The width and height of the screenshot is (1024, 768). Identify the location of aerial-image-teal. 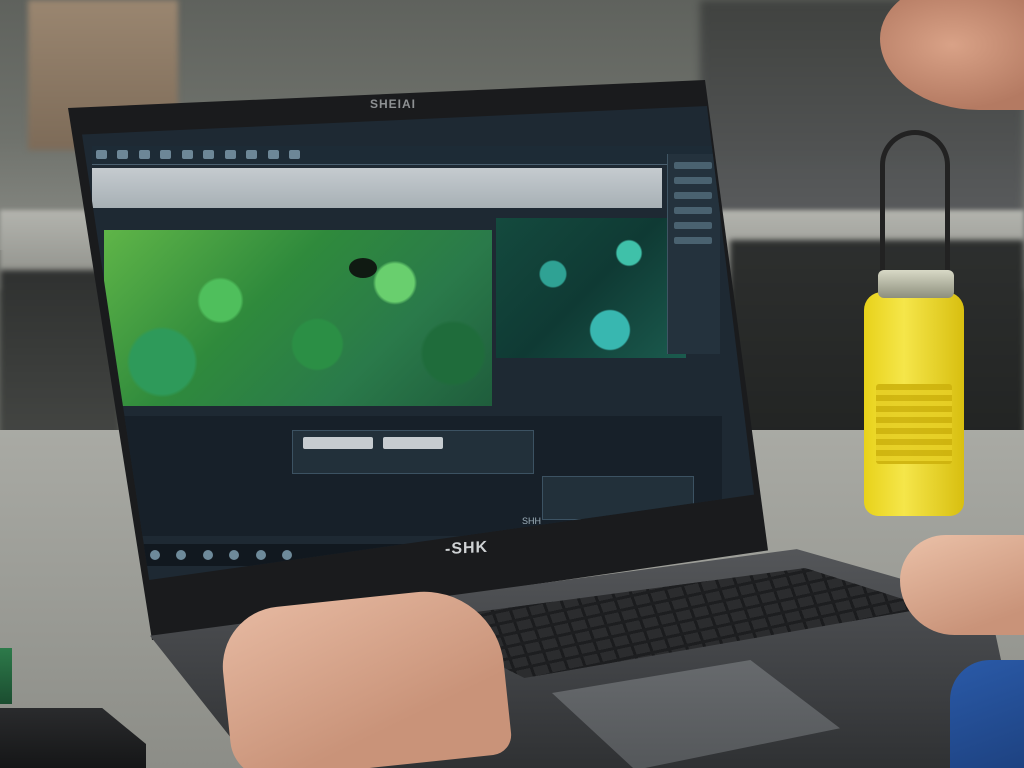
(591, 288).